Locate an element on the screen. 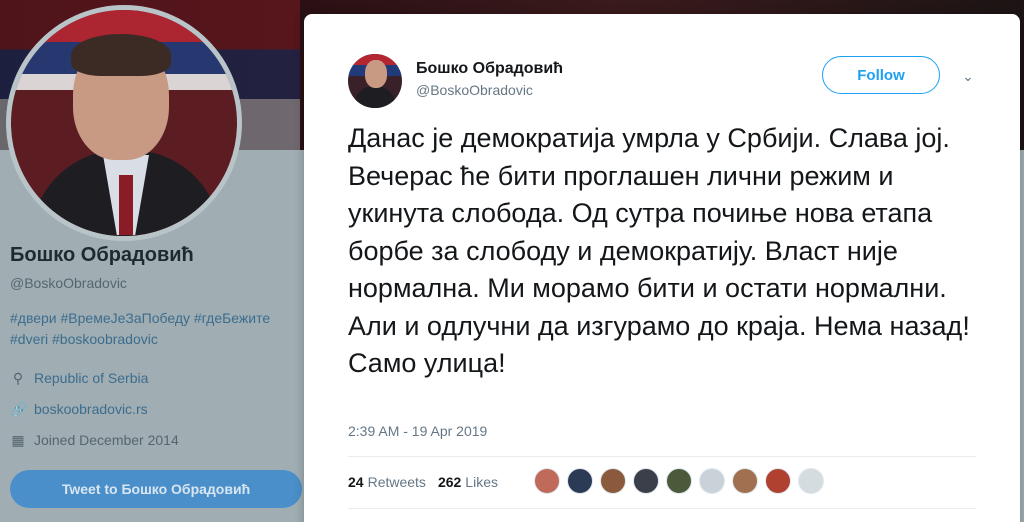 This screenshot has height=522, width=1024. profile-handle: @BoskoObradovic is located at coordinates (68, 283).